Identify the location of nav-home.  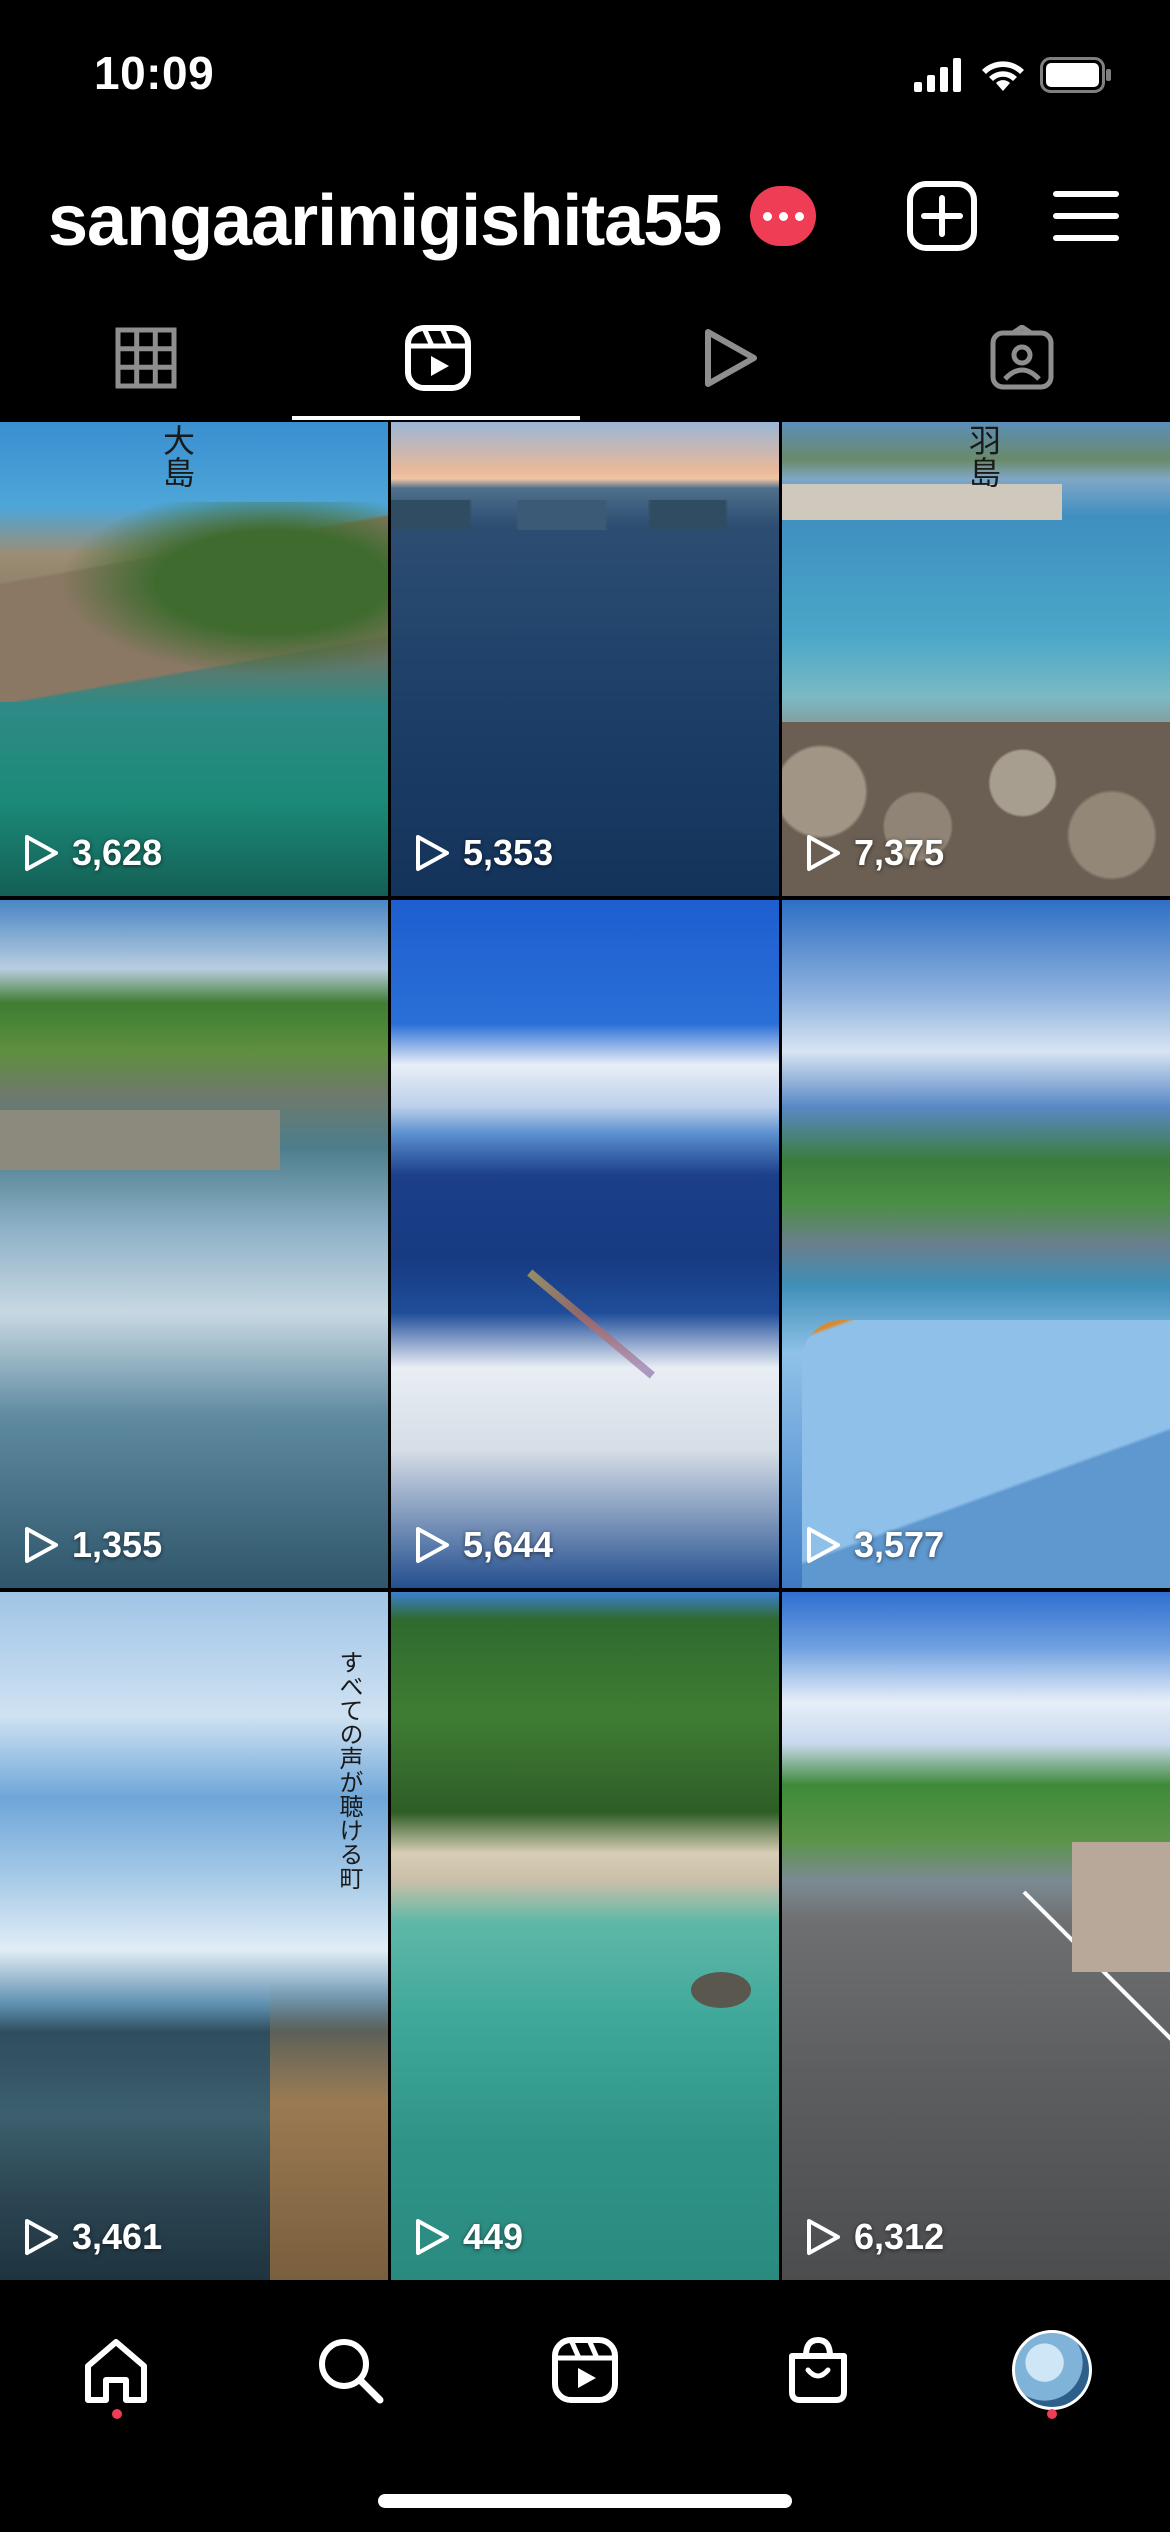
(116, 2370).